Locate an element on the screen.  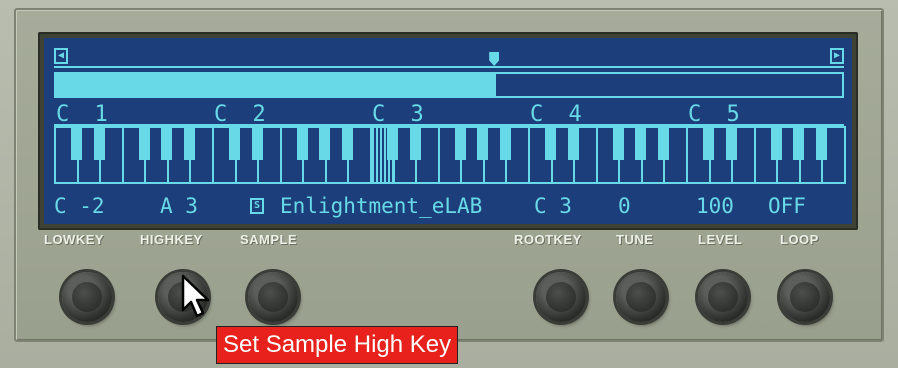
key-map-keyboard is located at coordinates (450, 156).